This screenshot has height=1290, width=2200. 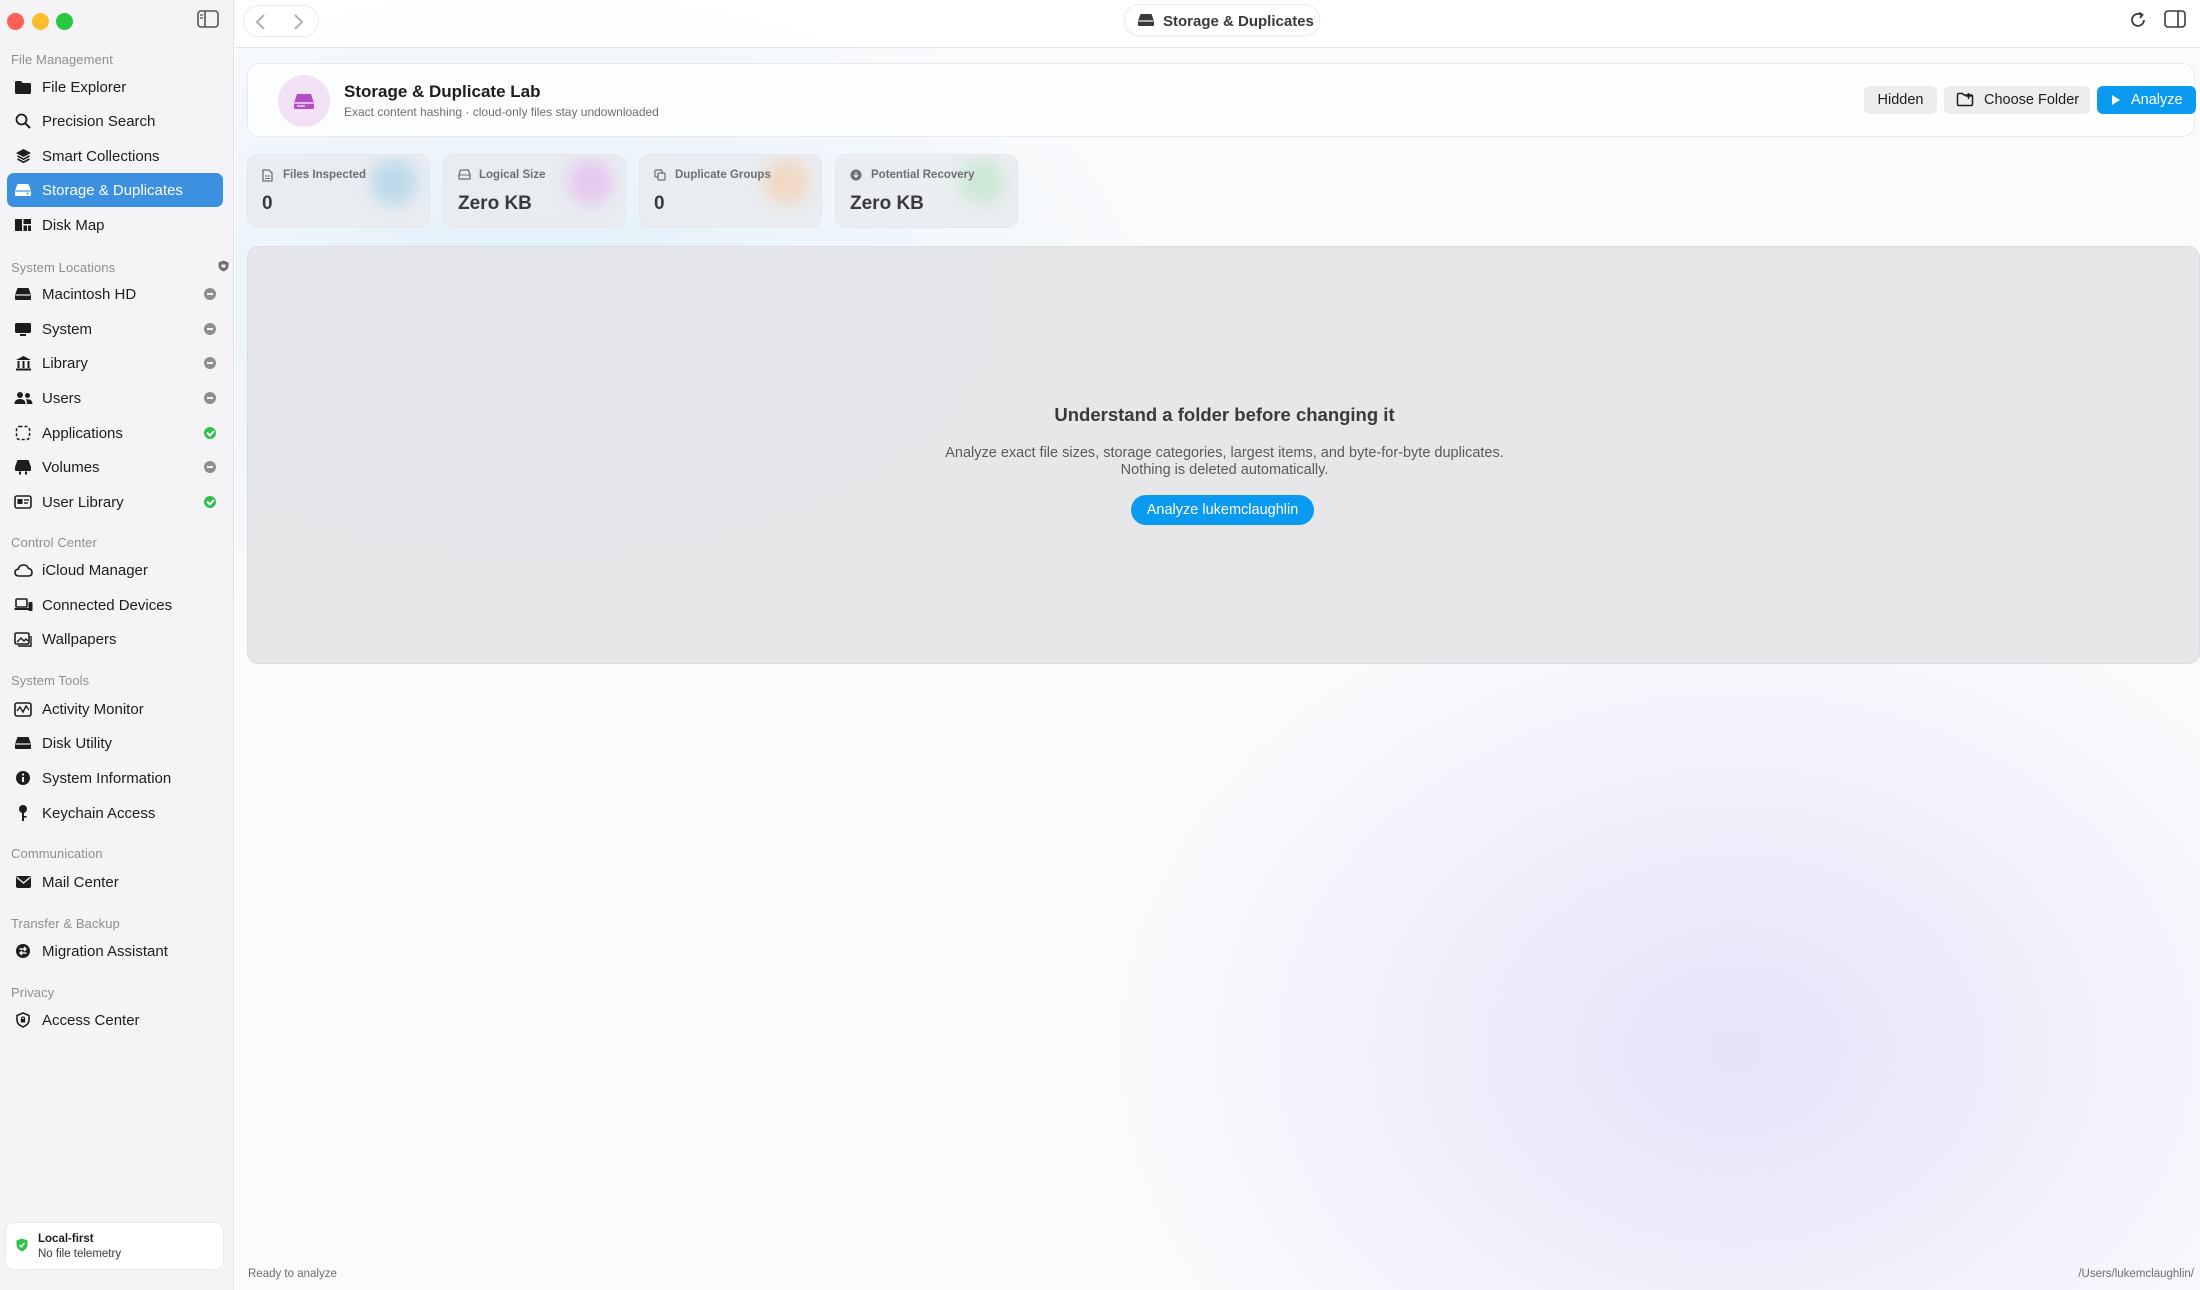 I want to click on sidebar-item-label: Mail Center, so click(x=80, y=882).